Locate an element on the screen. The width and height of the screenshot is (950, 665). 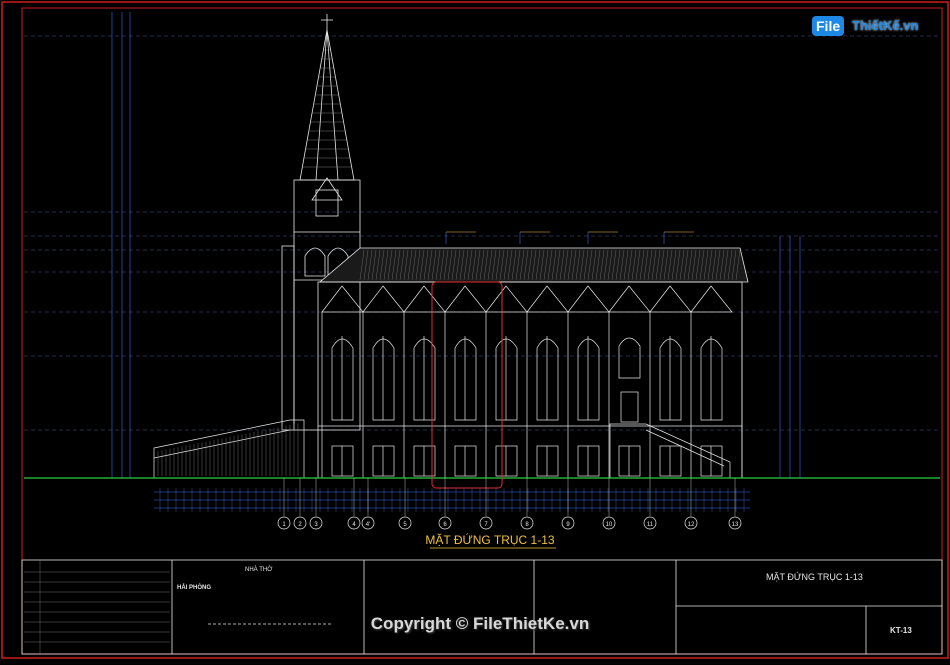
title-block-sheet-title: MẶT ĐỨNG TRỤC 1-13 is located at coordinates (814, 577).